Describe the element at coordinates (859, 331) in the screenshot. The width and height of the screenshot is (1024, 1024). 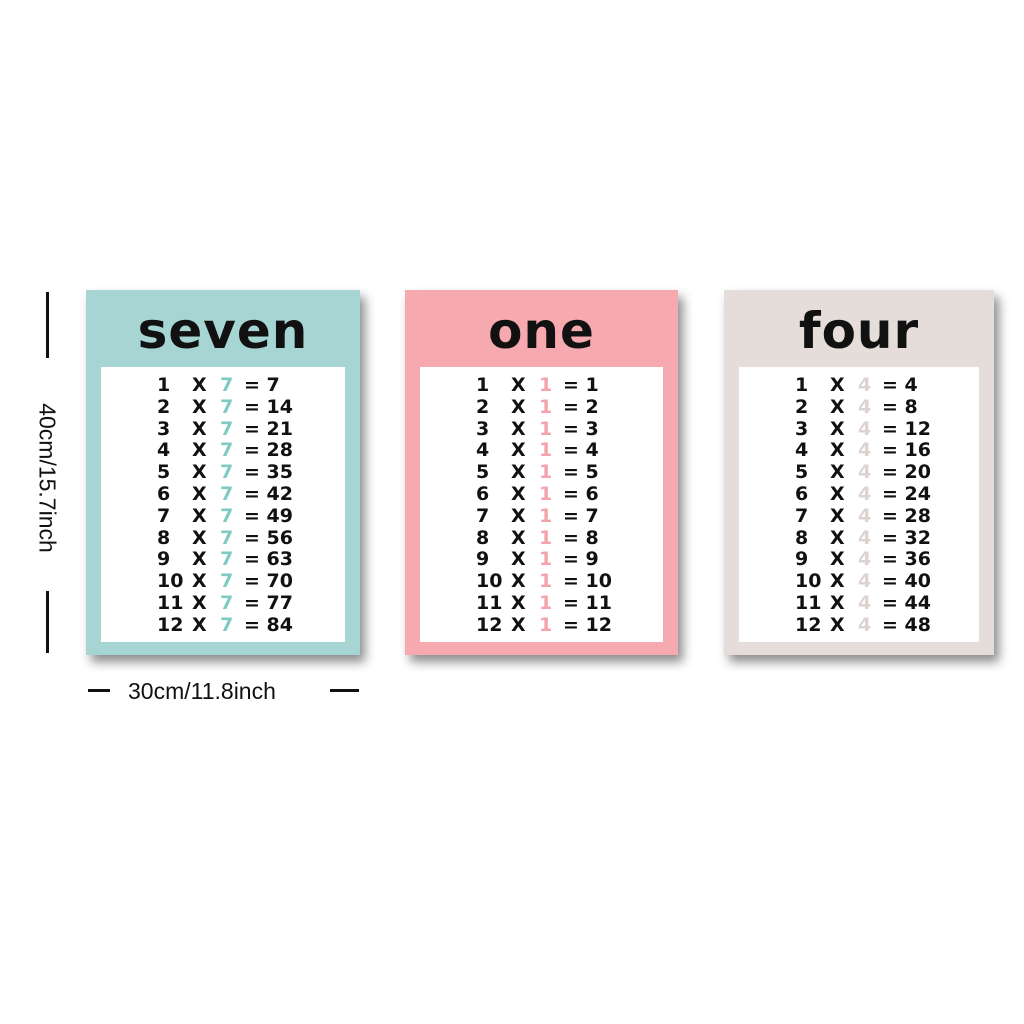
I see `poster-title: four` at that location.